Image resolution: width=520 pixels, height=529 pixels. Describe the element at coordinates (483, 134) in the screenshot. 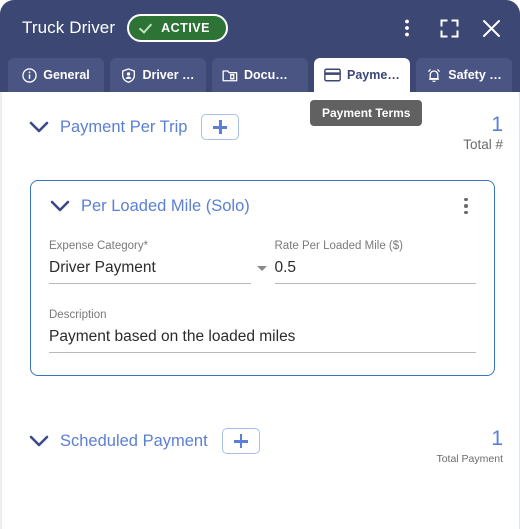

I see `payment-per-trip-count: 1 Total #` at that location.